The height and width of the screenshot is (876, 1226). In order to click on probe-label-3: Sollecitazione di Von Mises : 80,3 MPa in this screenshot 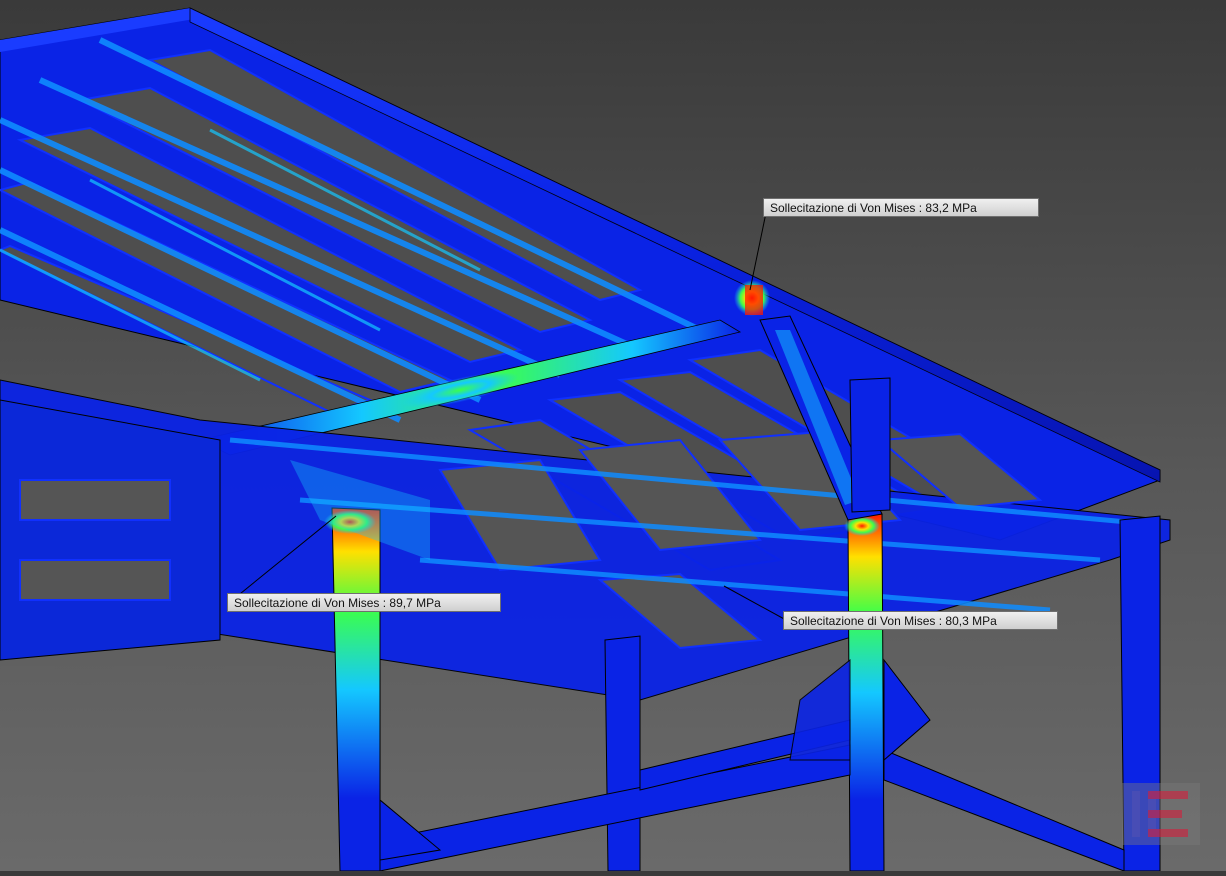, I will do `click(920, 620)`.